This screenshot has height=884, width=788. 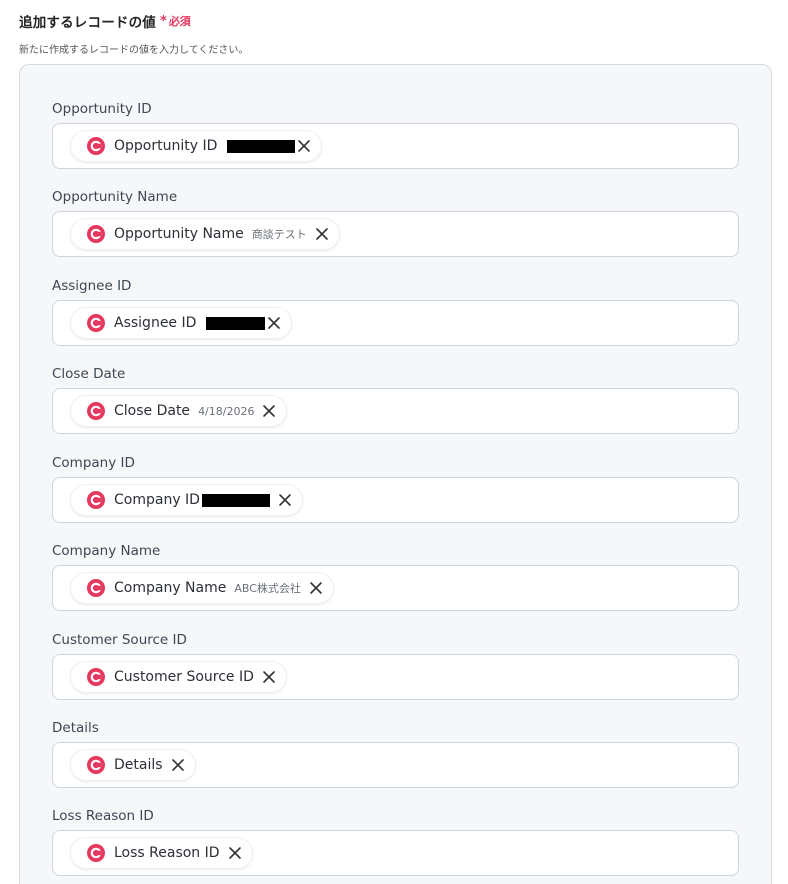 What do you see at coordinates (155, 323) in the screenshot?
I see `chip-label: Assignee ID` at bounding box center [155, 323].